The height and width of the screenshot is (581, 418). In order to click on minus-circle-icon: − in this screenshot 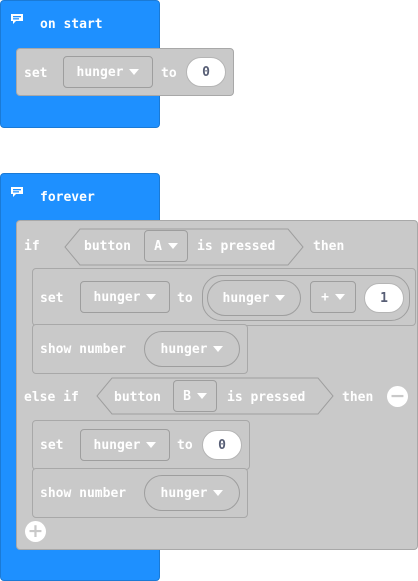, I will do `click(397, 396)`.